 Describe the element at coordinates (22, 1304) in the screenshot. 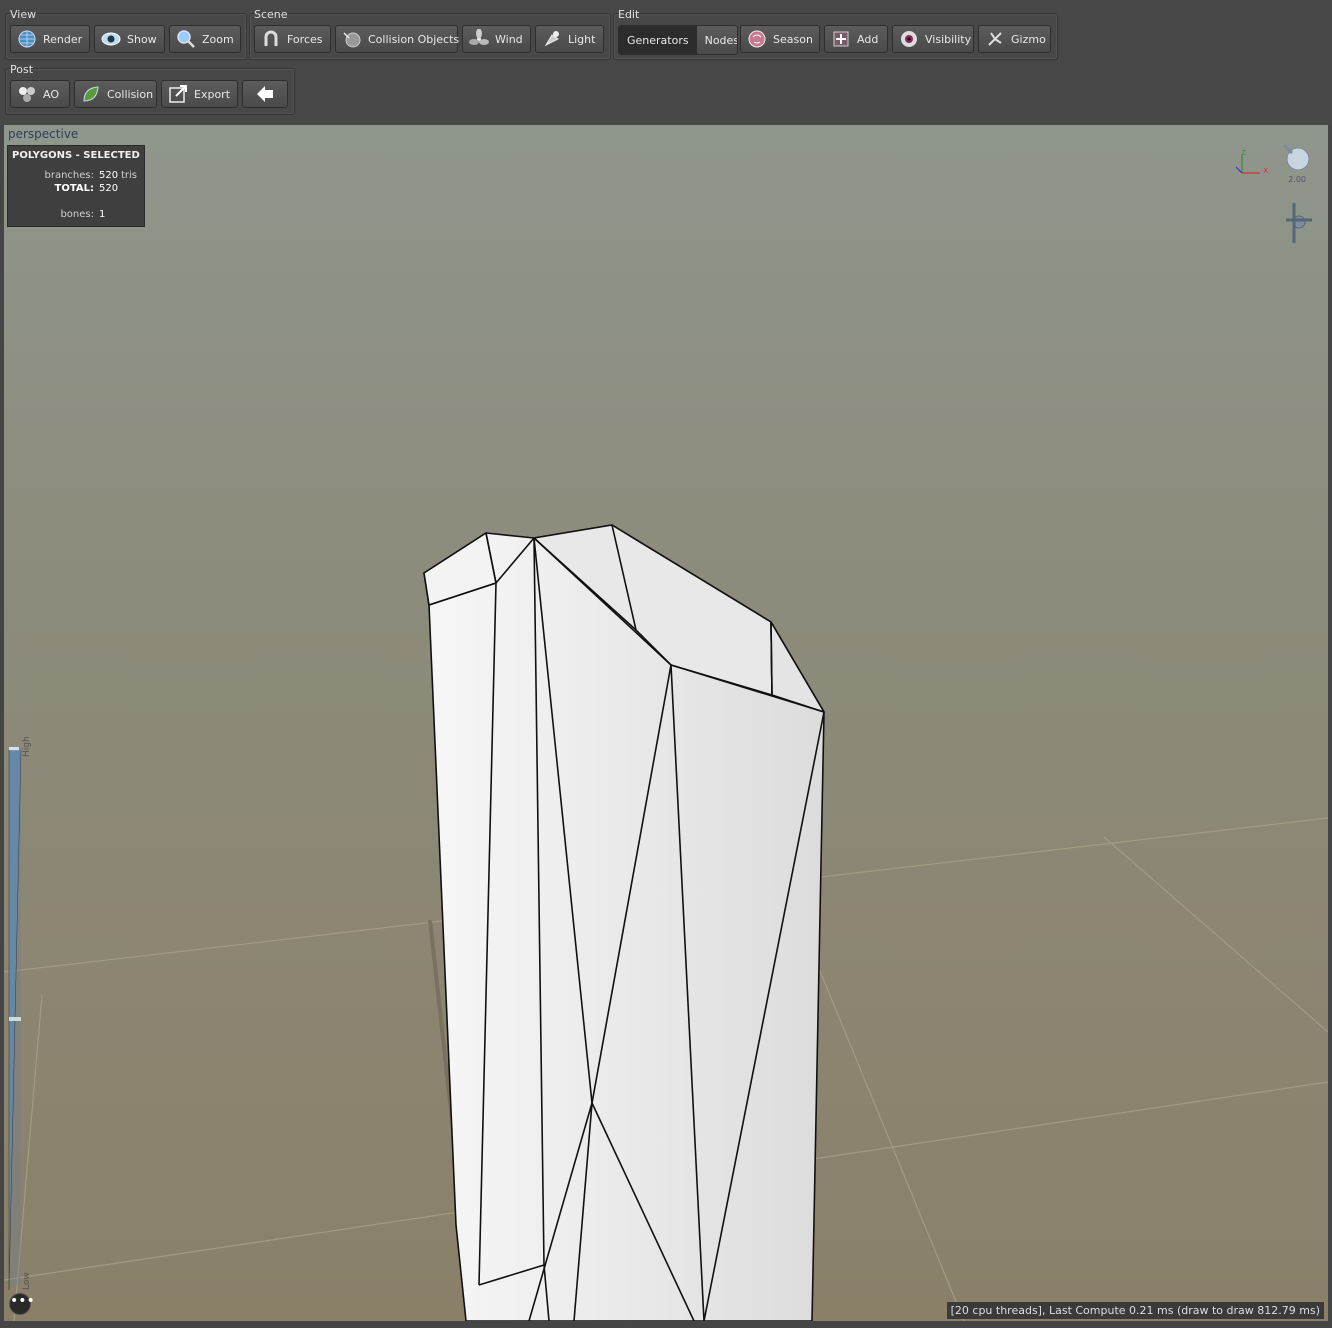

I see `more-options-button: •••` at that location.